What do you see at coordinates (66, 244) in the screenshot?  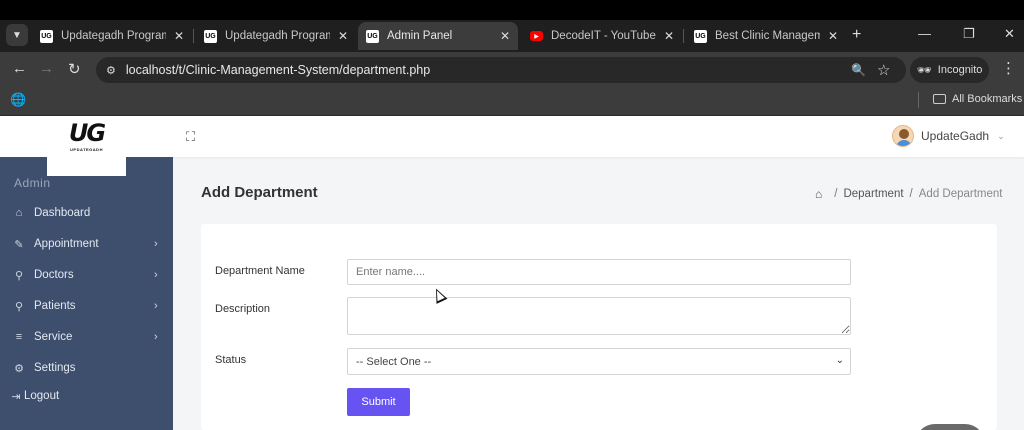 I see `sidebar-item-label: Appointment` at bounding box center [66, 244].